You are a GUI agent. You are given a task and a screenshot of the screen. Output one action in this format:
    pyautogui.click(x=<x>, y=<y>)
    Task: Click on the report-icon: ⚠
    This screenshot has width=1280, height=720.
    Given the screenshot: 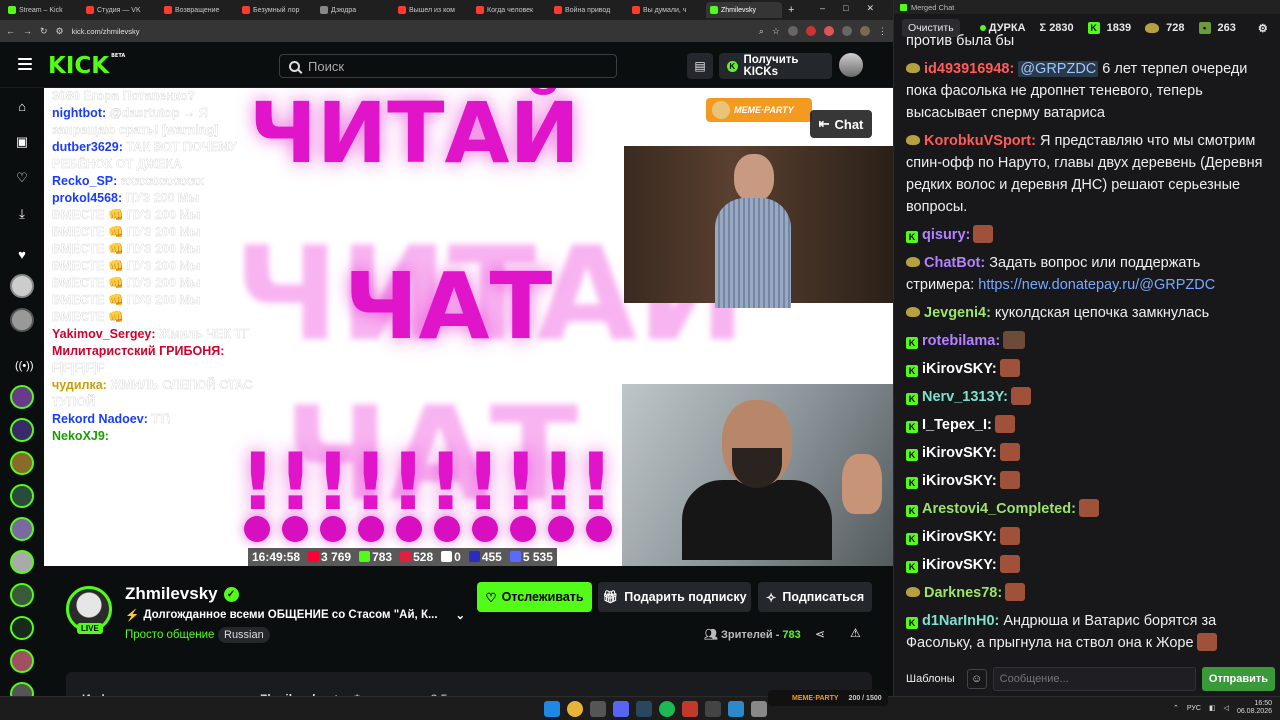 What is the action you would take?
    pyautogui.click(x=855, y=633)
    